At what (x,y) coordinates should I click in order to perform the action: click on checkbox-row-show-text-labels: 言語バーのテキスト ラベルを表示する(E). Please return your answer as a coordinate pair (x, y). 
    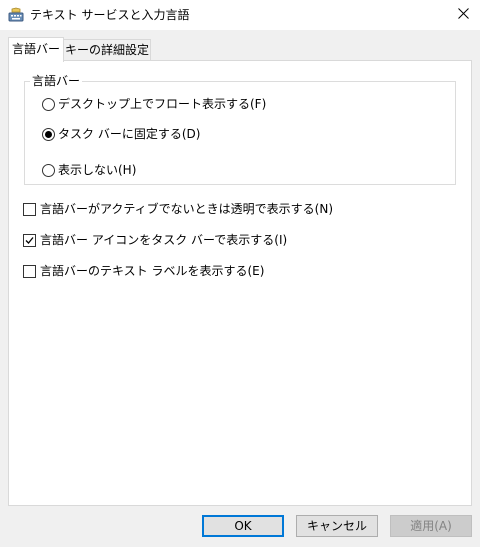
    Looking at the image, I should click on (143, 271).